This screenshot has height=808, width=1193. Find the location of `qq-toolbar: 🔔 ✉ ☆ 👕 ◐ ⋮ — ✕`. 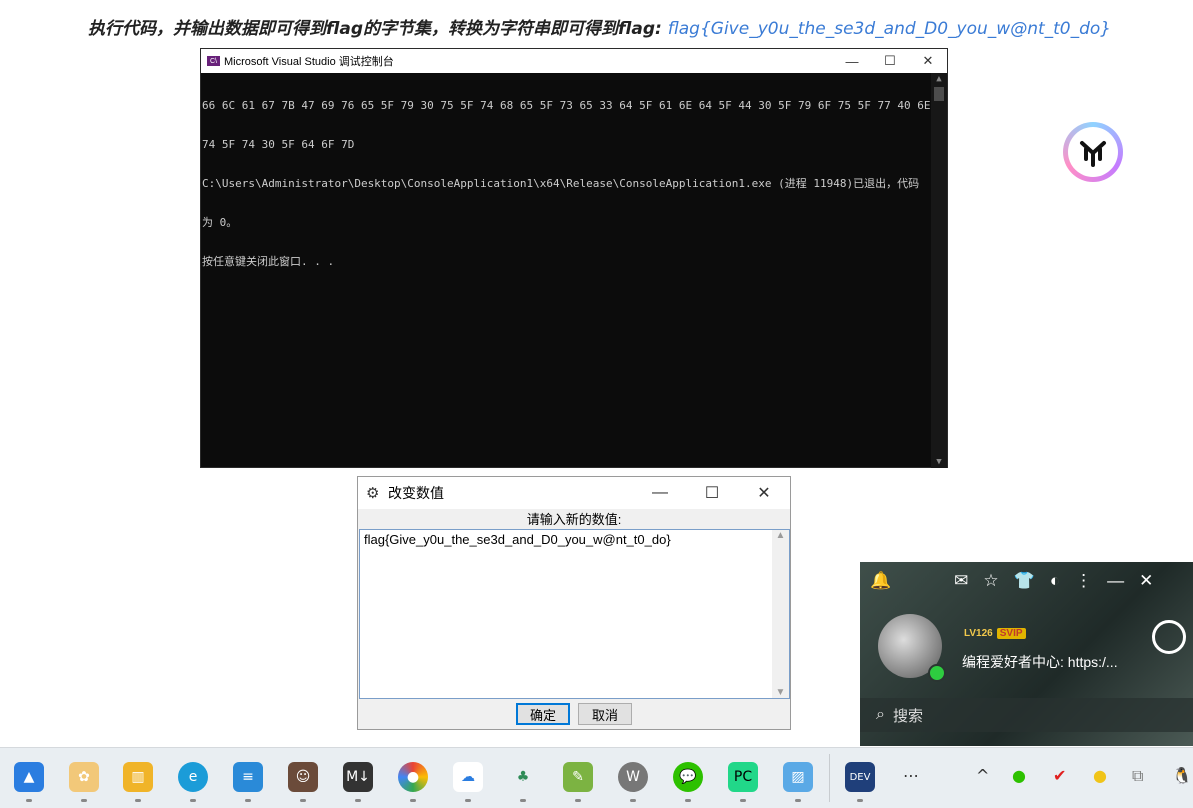

qq-toolbar: 🔔 ✉ ☆ 👕 ◐ ⋮ — ✕ is located at coordinates (1031, 581).